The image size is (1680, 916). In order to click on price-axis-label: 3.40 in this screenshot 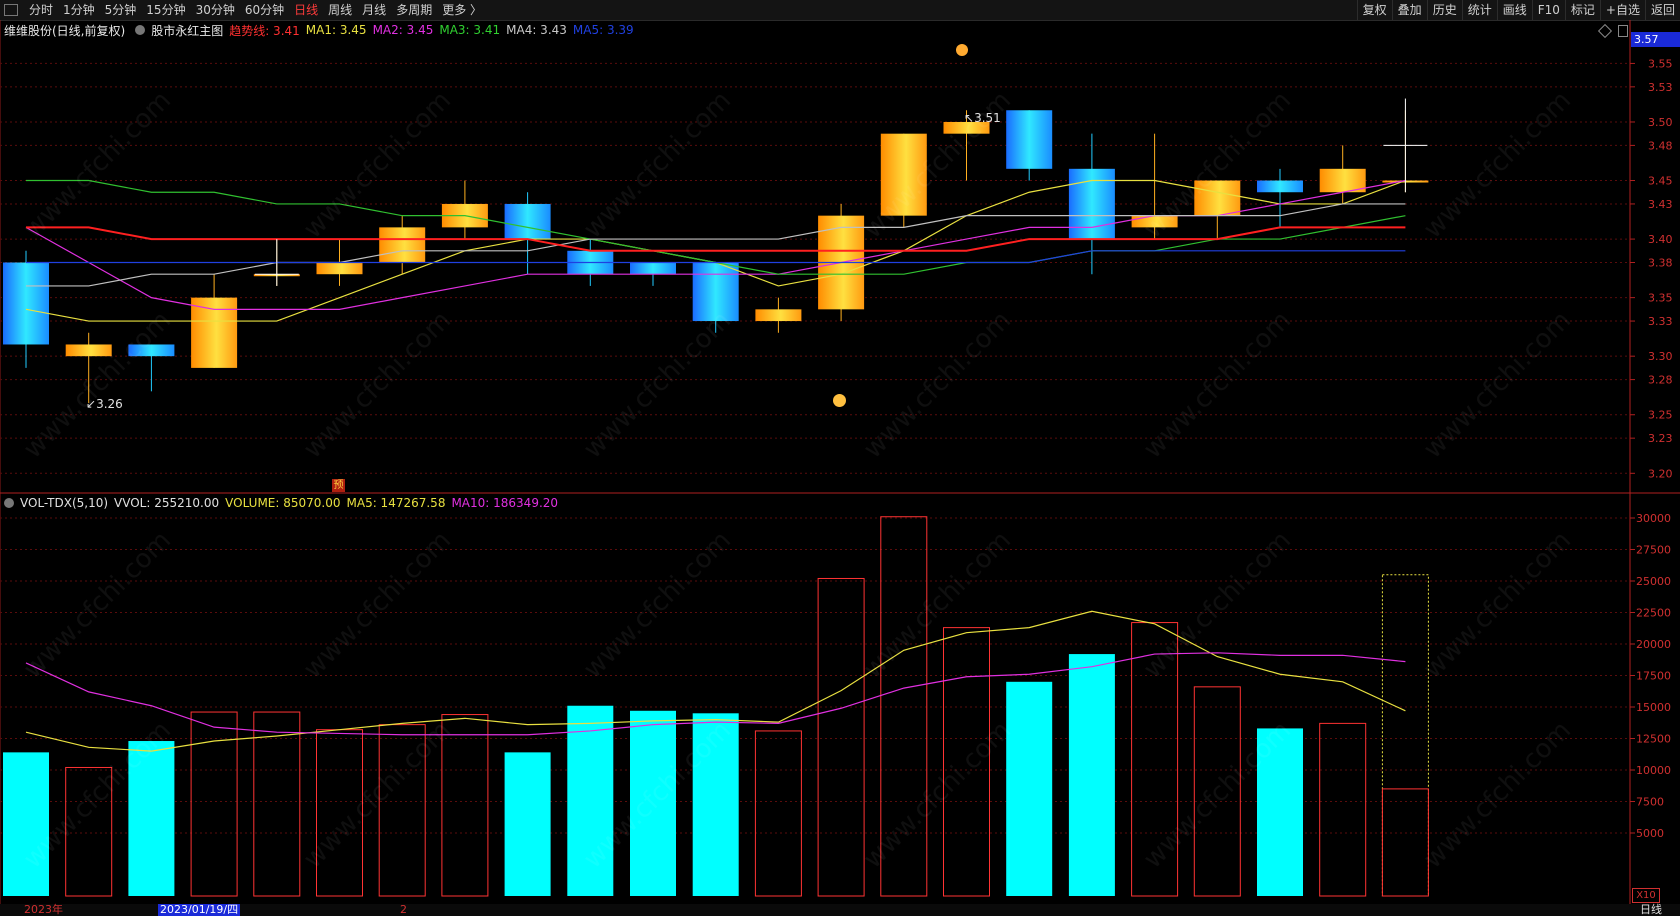, I will do `click(1660, 239)`.